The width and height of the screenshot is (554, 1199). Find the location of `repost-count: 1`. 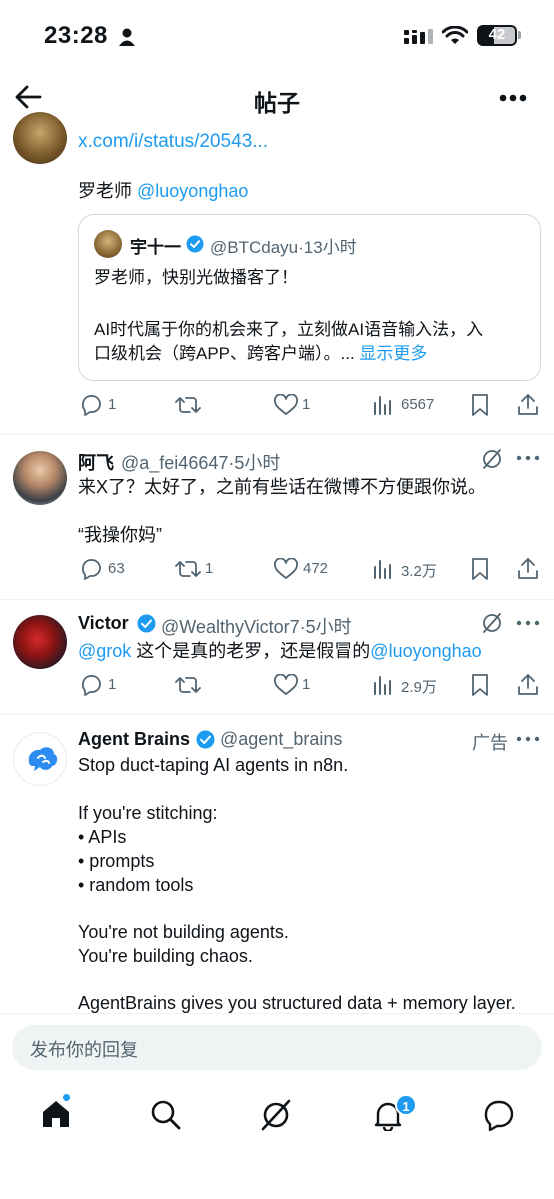

repost-count: 1 is located at coordinates (209, 568).